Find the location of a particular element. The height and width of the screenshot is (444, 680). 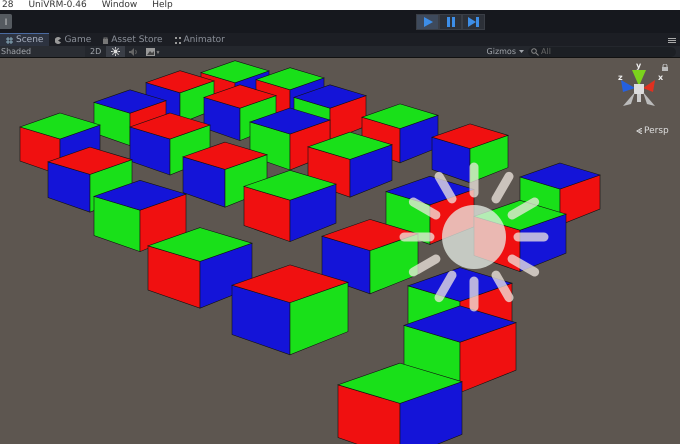

2d-toggle: 2D is located at coordinates (95, 51).